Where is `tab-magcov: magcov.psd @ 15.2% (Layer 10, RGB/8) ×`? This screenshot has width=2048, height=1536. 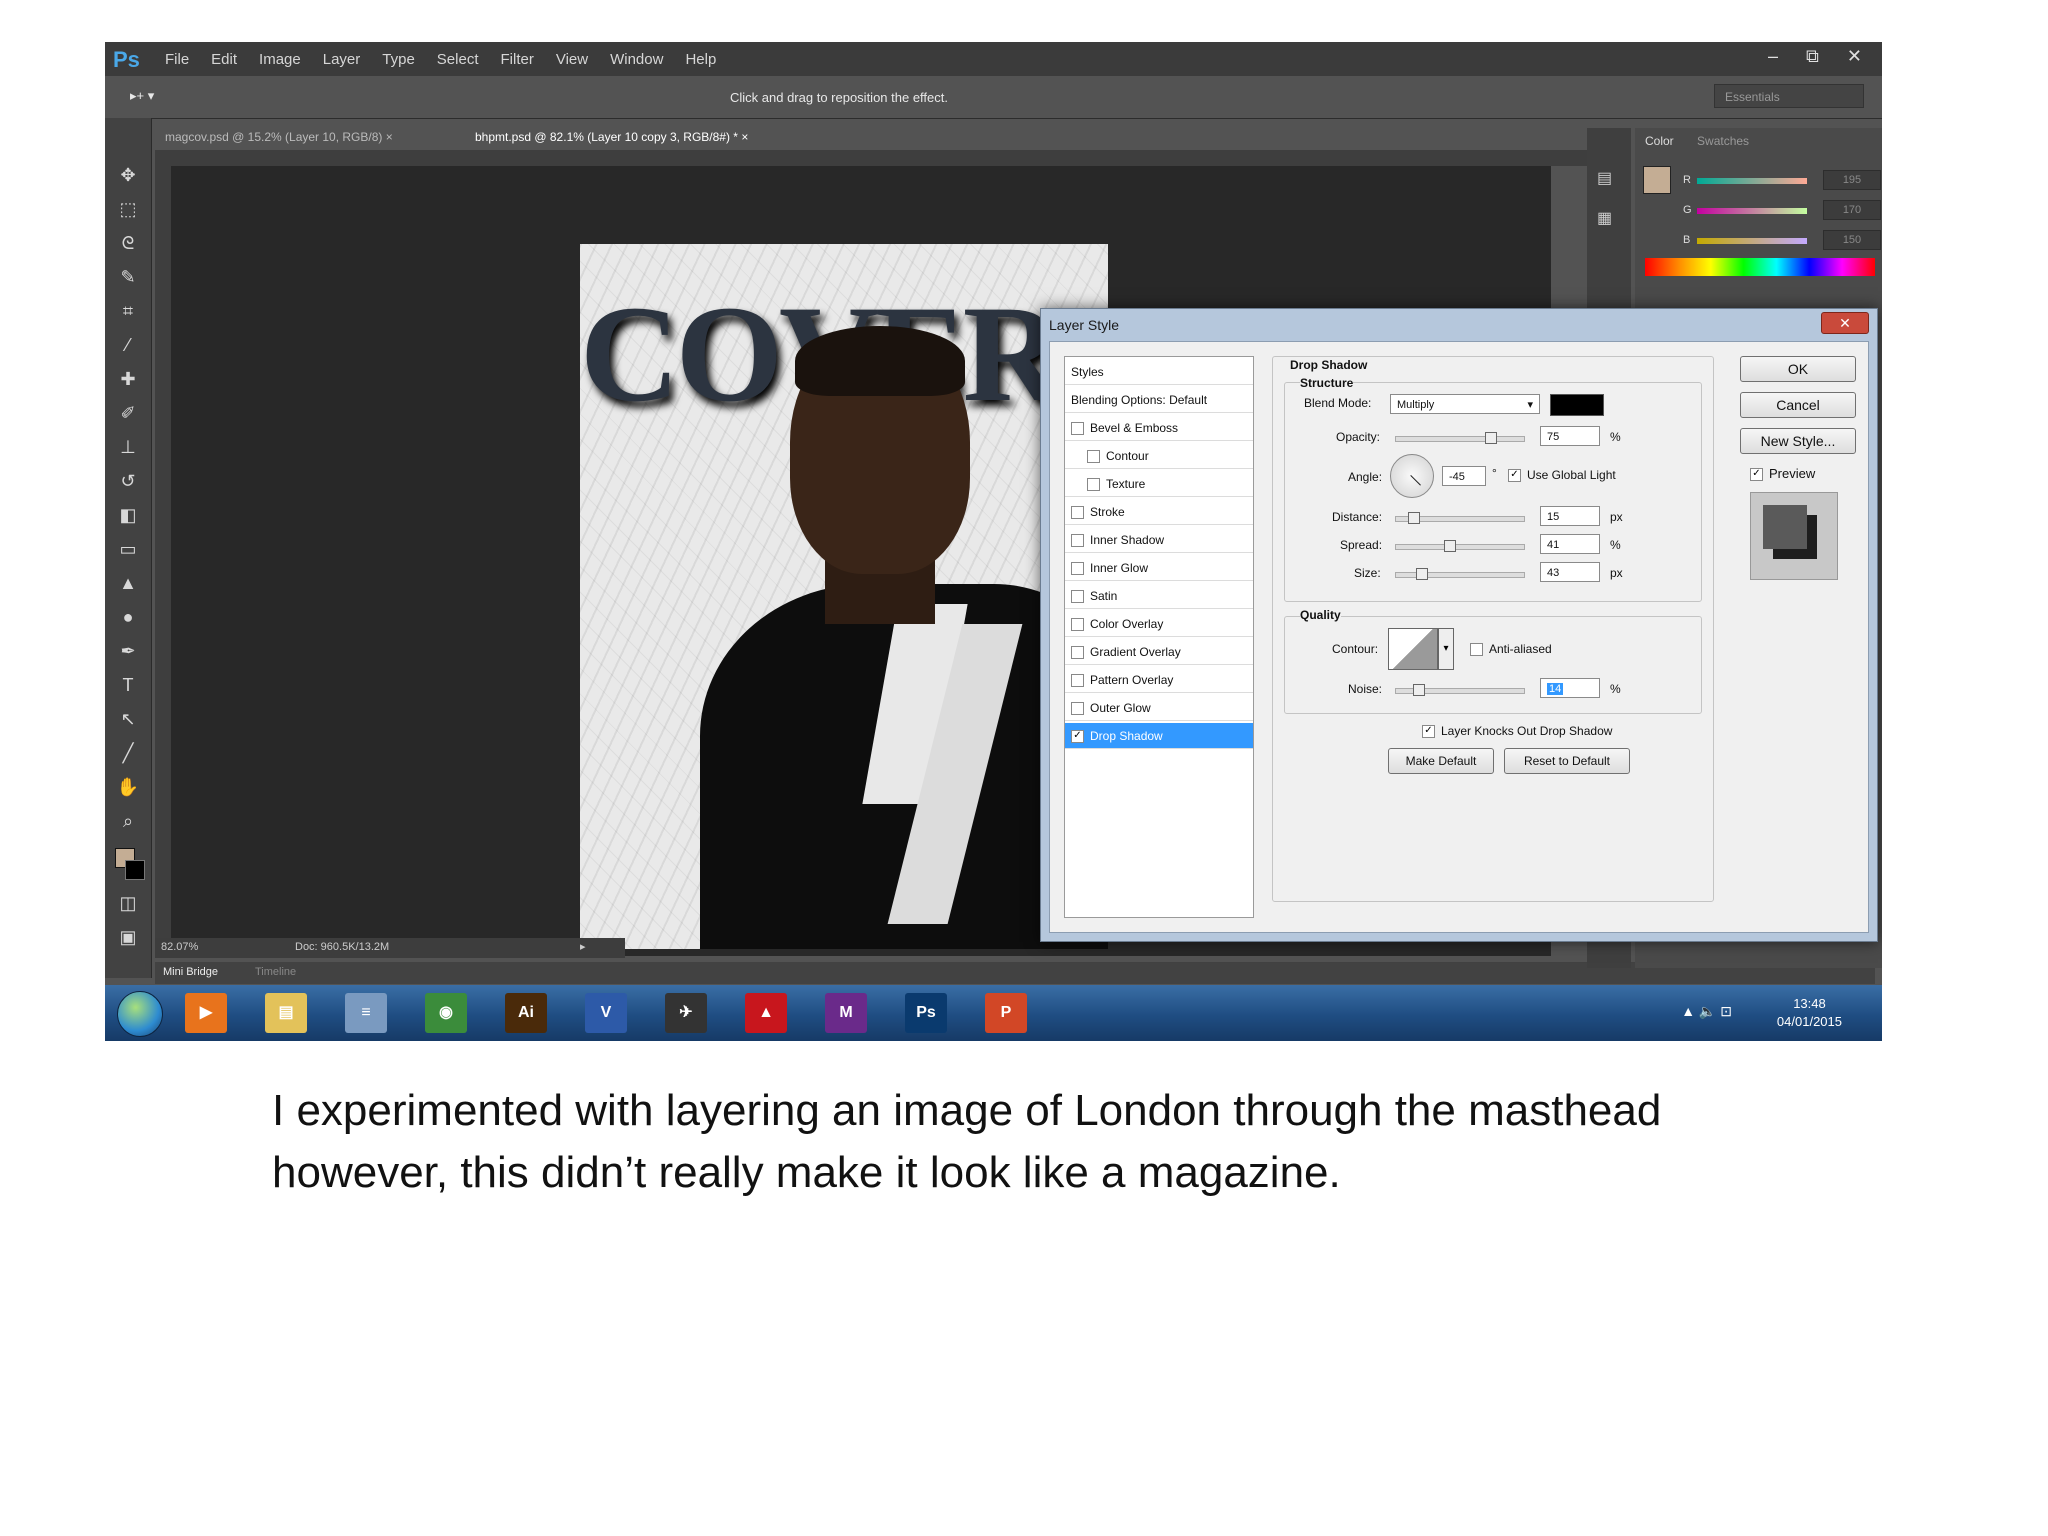
tab-magcov: magcov.psd @ 15.2% (Layer 10, RGB/8) × is located at coordinates (279, 137).